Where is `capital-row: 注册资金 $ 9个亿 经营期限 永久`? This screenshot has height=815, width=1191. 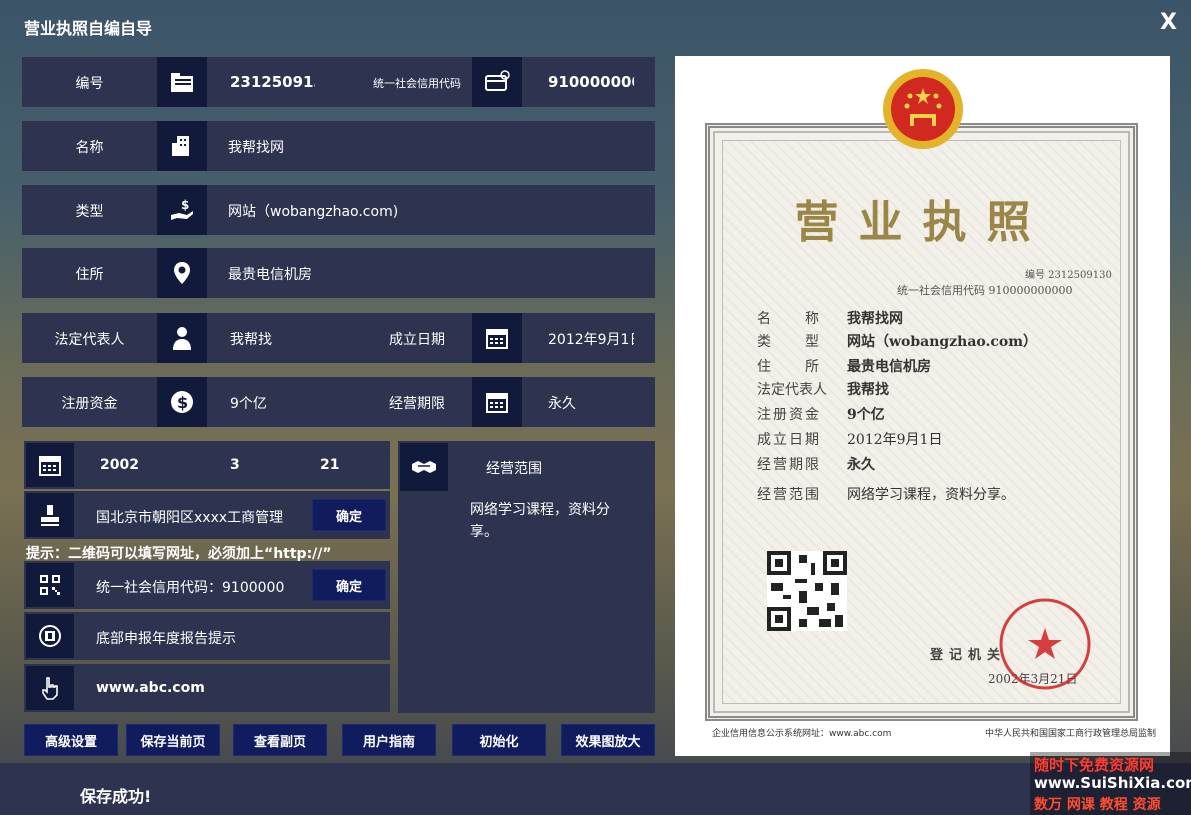 capital-row: 注册资金 $ 9个亿 经营期限 永久 is located at coordinates (338, 402).